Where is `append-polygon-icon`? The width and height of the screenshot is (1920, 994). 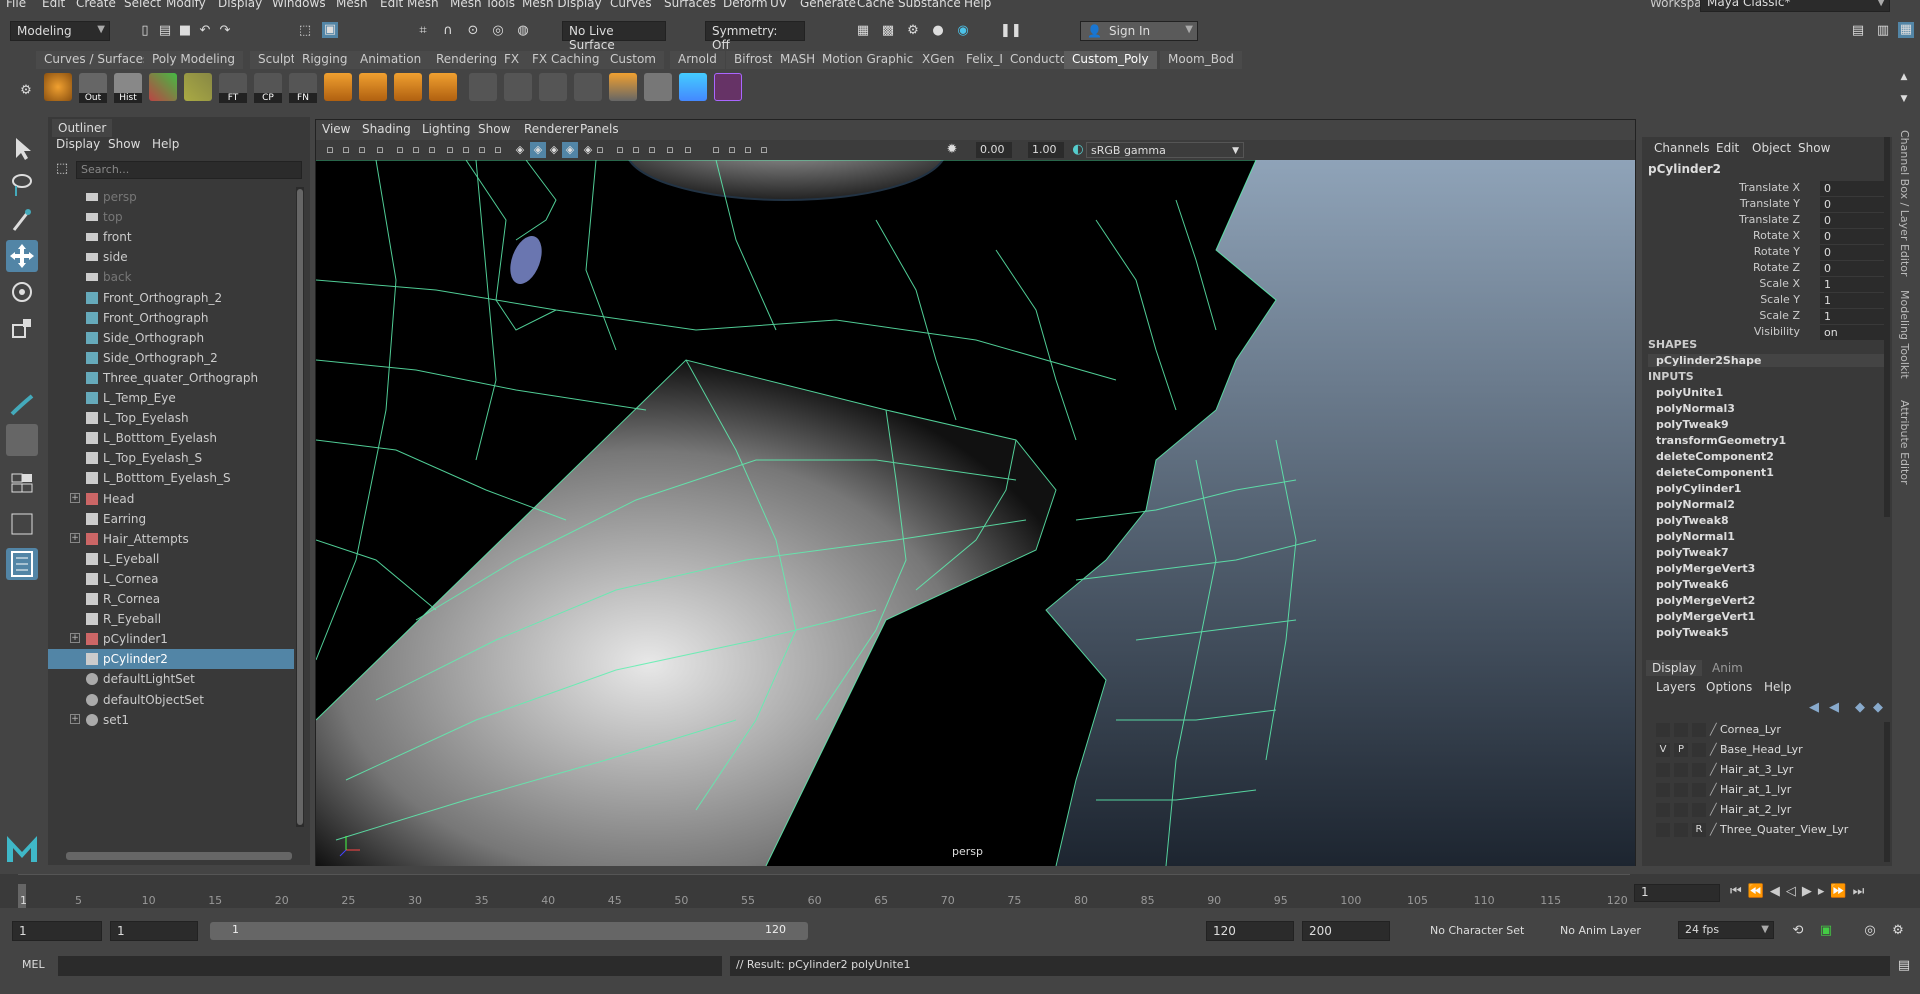 append-polygon-icon is located at coordinates (443, 87).